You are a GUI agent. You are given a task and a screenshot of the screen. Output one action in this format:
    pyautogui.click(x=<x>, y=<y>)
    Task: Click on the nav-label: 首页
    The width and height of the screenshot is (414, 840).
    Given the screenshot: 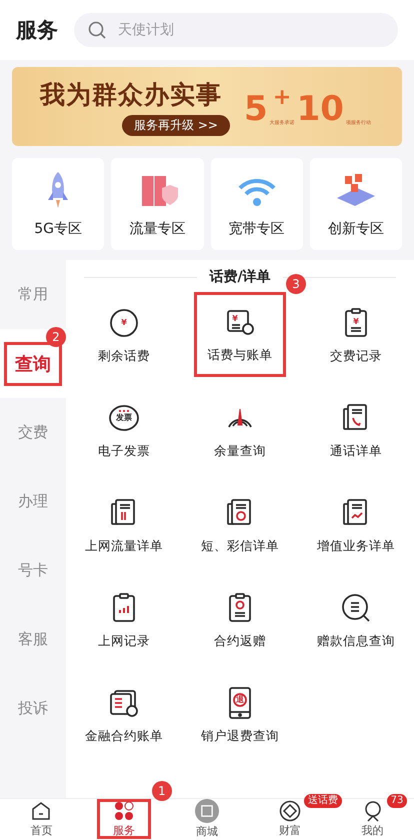 What is the action you would take?
    pyautogui.click(x=41, y=830)
    